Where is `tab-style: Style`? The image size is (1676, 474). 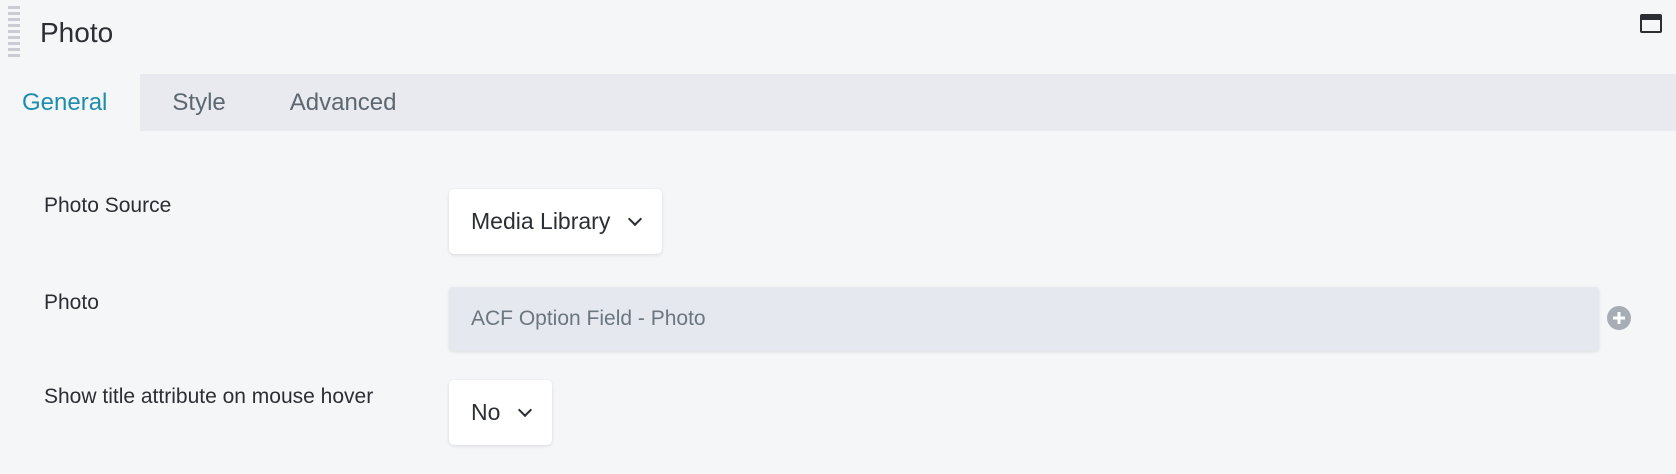
tab-style: Style is located at coordinates (198, 102).